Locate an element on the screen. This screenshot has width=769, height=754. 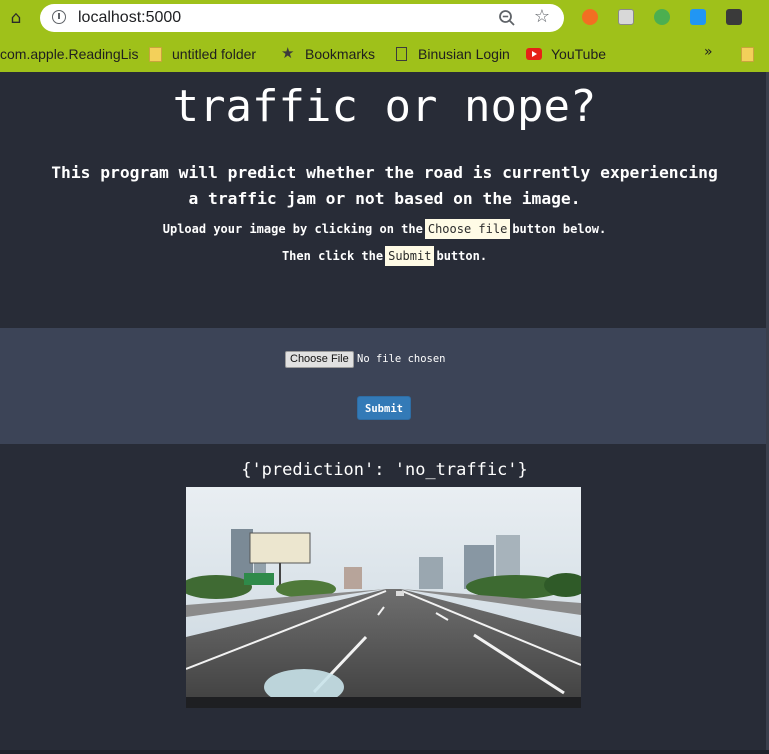
extension-image-icon is located at coordinates (626, 17).